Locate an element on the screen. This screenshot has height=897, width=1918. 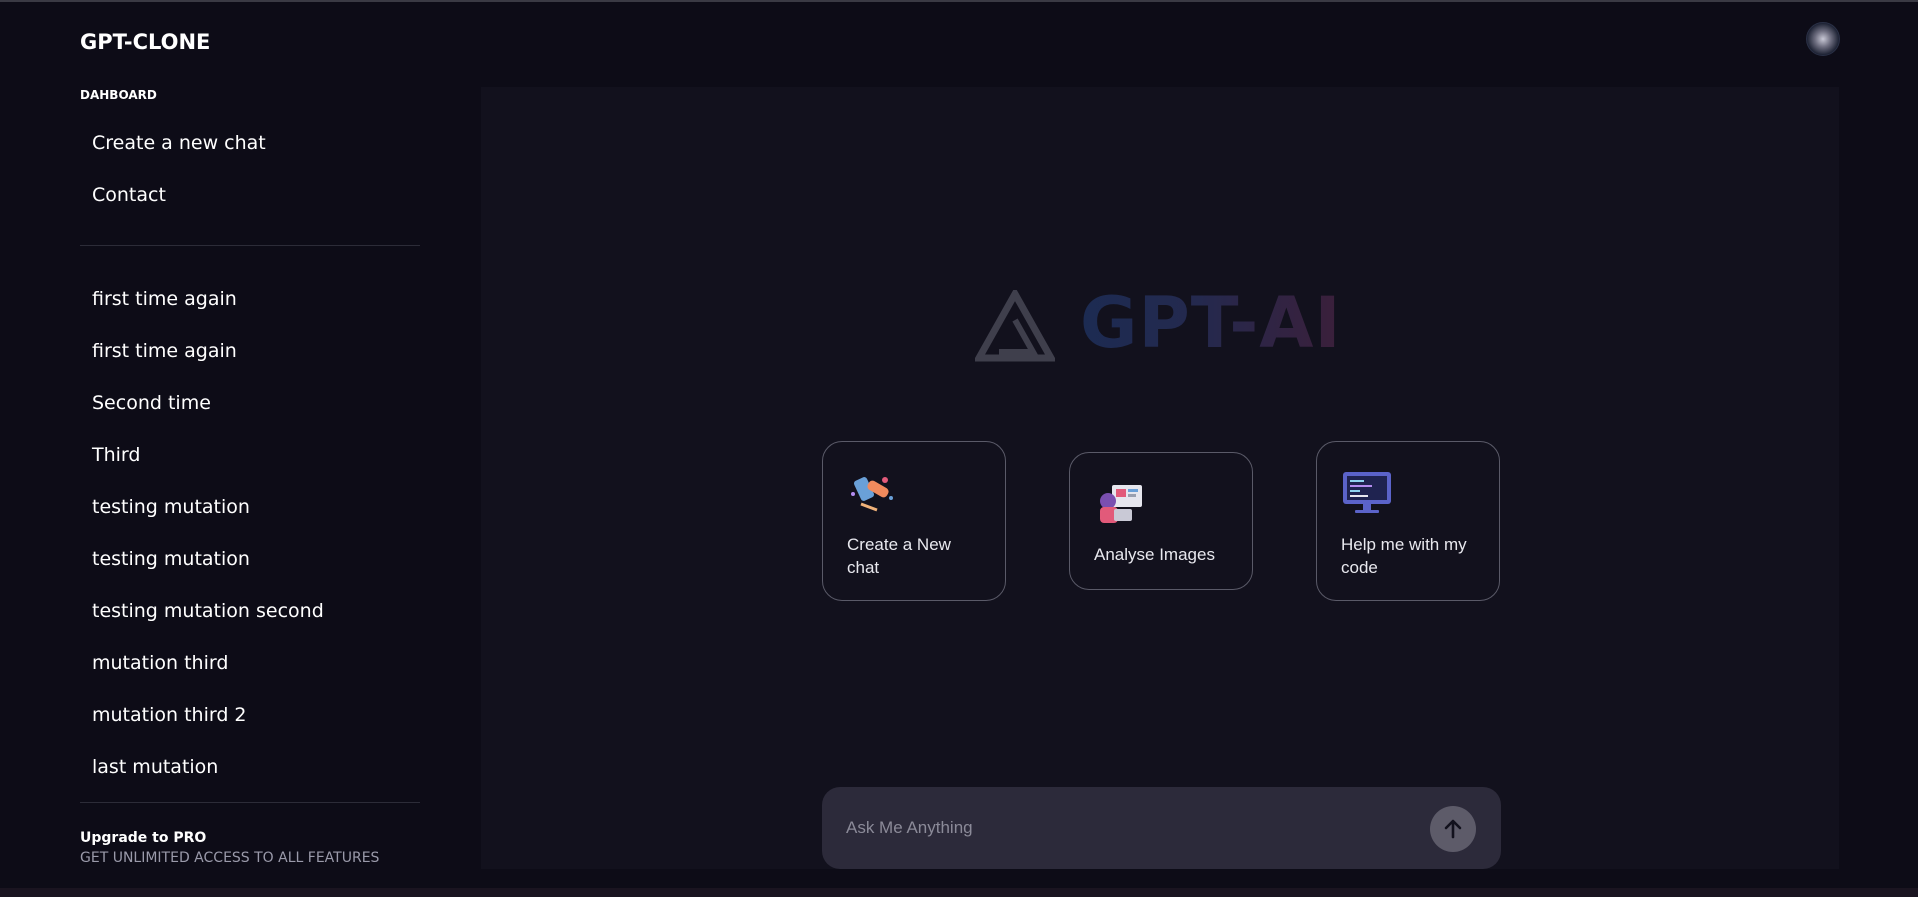
ask-input is located at coordinates (1126, 828).